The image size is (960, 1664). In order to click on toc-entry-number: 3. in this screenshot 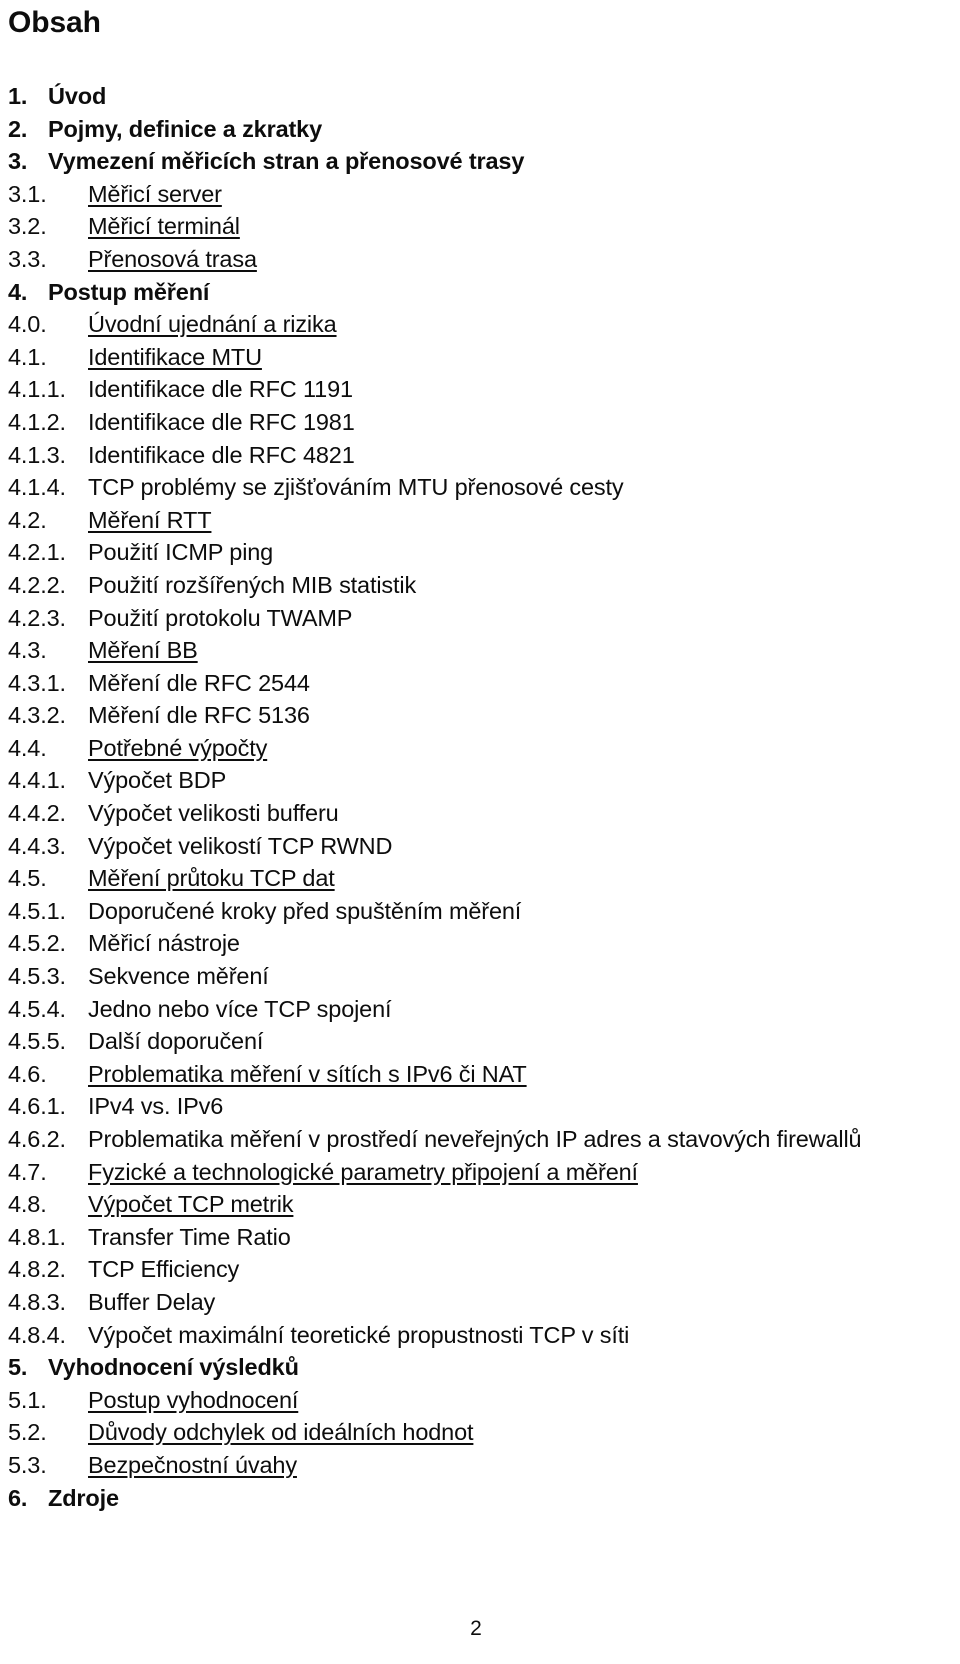, I will do `click(18, 161)`.